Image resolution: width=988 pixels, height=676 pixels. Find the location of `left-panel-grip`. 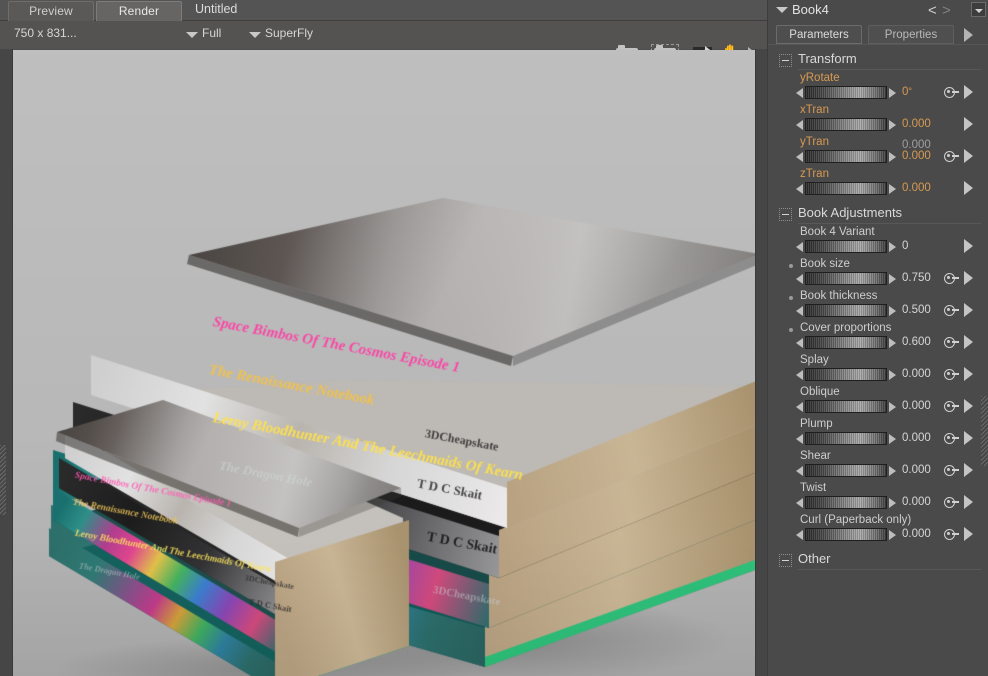

left-panel-grip is located at coordinates (3, 480).